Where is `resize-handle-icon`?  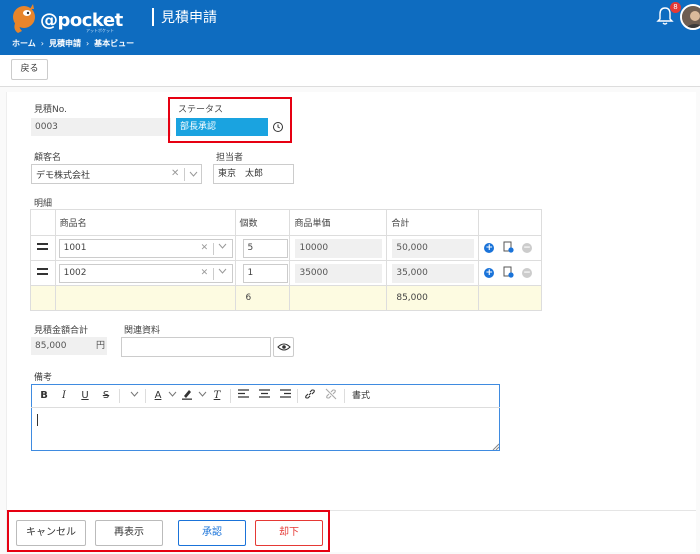
resize-handle-icon is located at coordinates (496, 448).